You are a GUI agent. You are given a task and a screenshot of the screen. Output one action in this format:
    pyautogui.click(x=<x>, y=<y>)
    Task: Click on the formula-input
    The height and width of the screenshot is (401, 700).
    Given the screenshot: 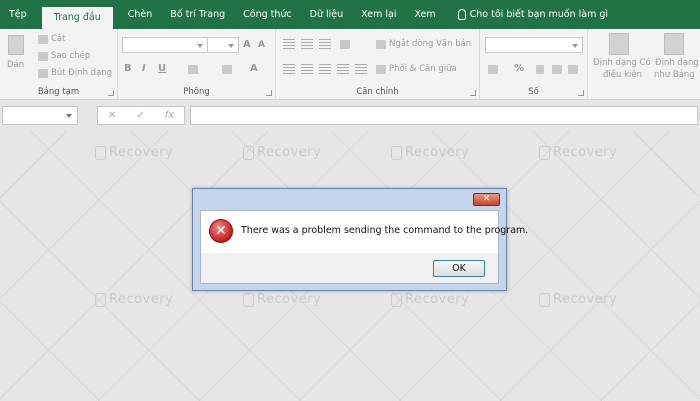 What is the action you would take?
    pyautogui.click(x=444, y=115)
    